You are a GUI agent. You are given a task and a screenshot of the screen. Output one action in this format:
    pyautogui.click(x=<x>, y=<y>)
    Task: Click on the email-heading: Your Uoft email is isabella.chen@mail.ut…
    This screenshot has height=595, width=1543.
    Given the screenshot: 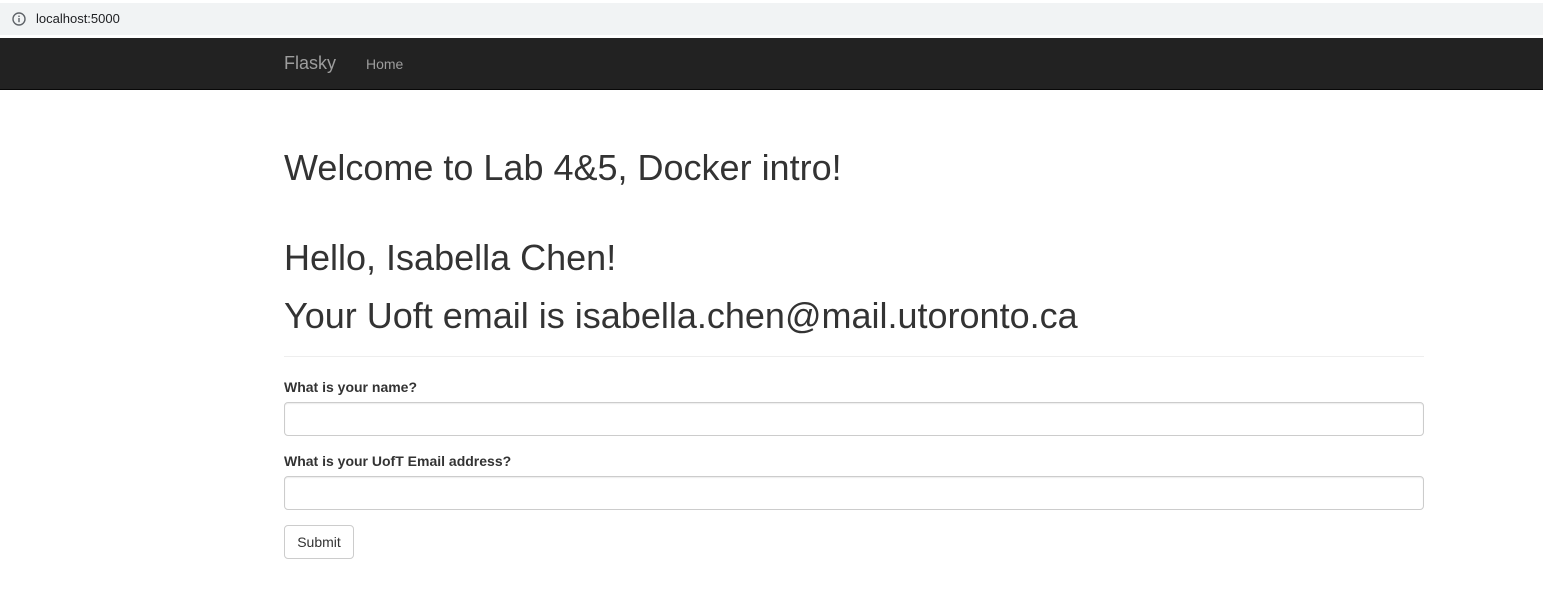 What is the action you would take?
    pyautogui.click(x=681, y=315)
    